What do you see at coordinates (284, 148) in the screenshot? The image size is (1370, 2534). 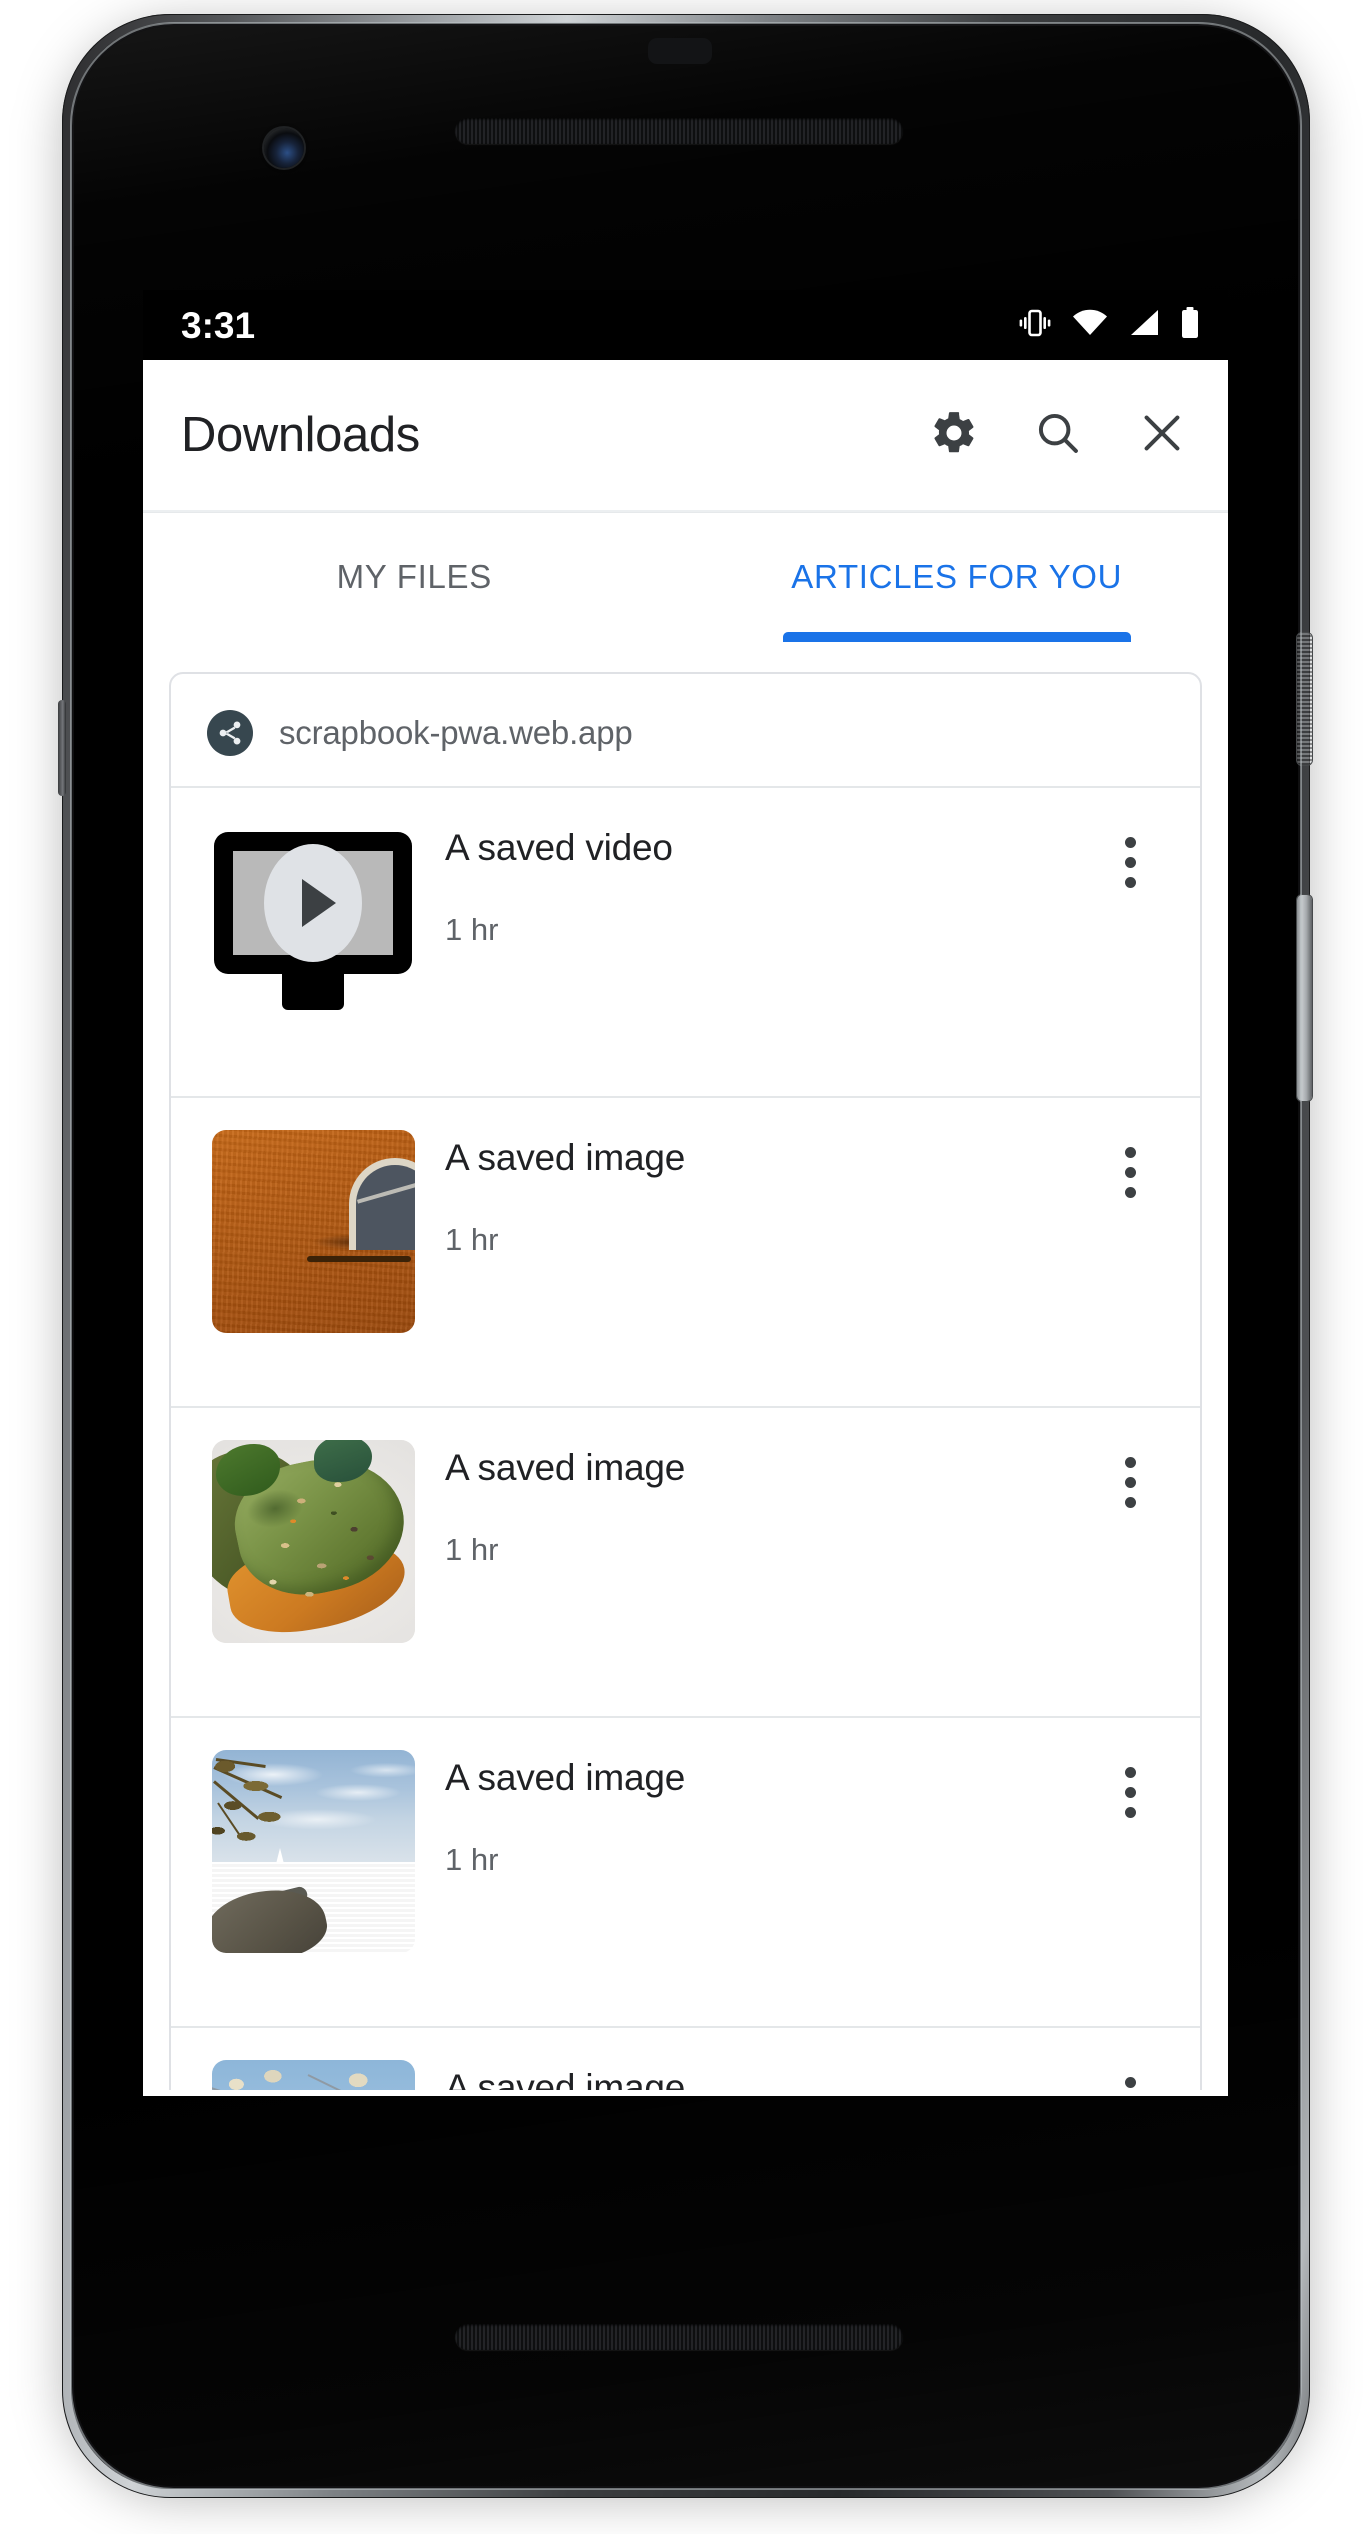 I see `front-camera-lens` at bounding box center [284, 148].